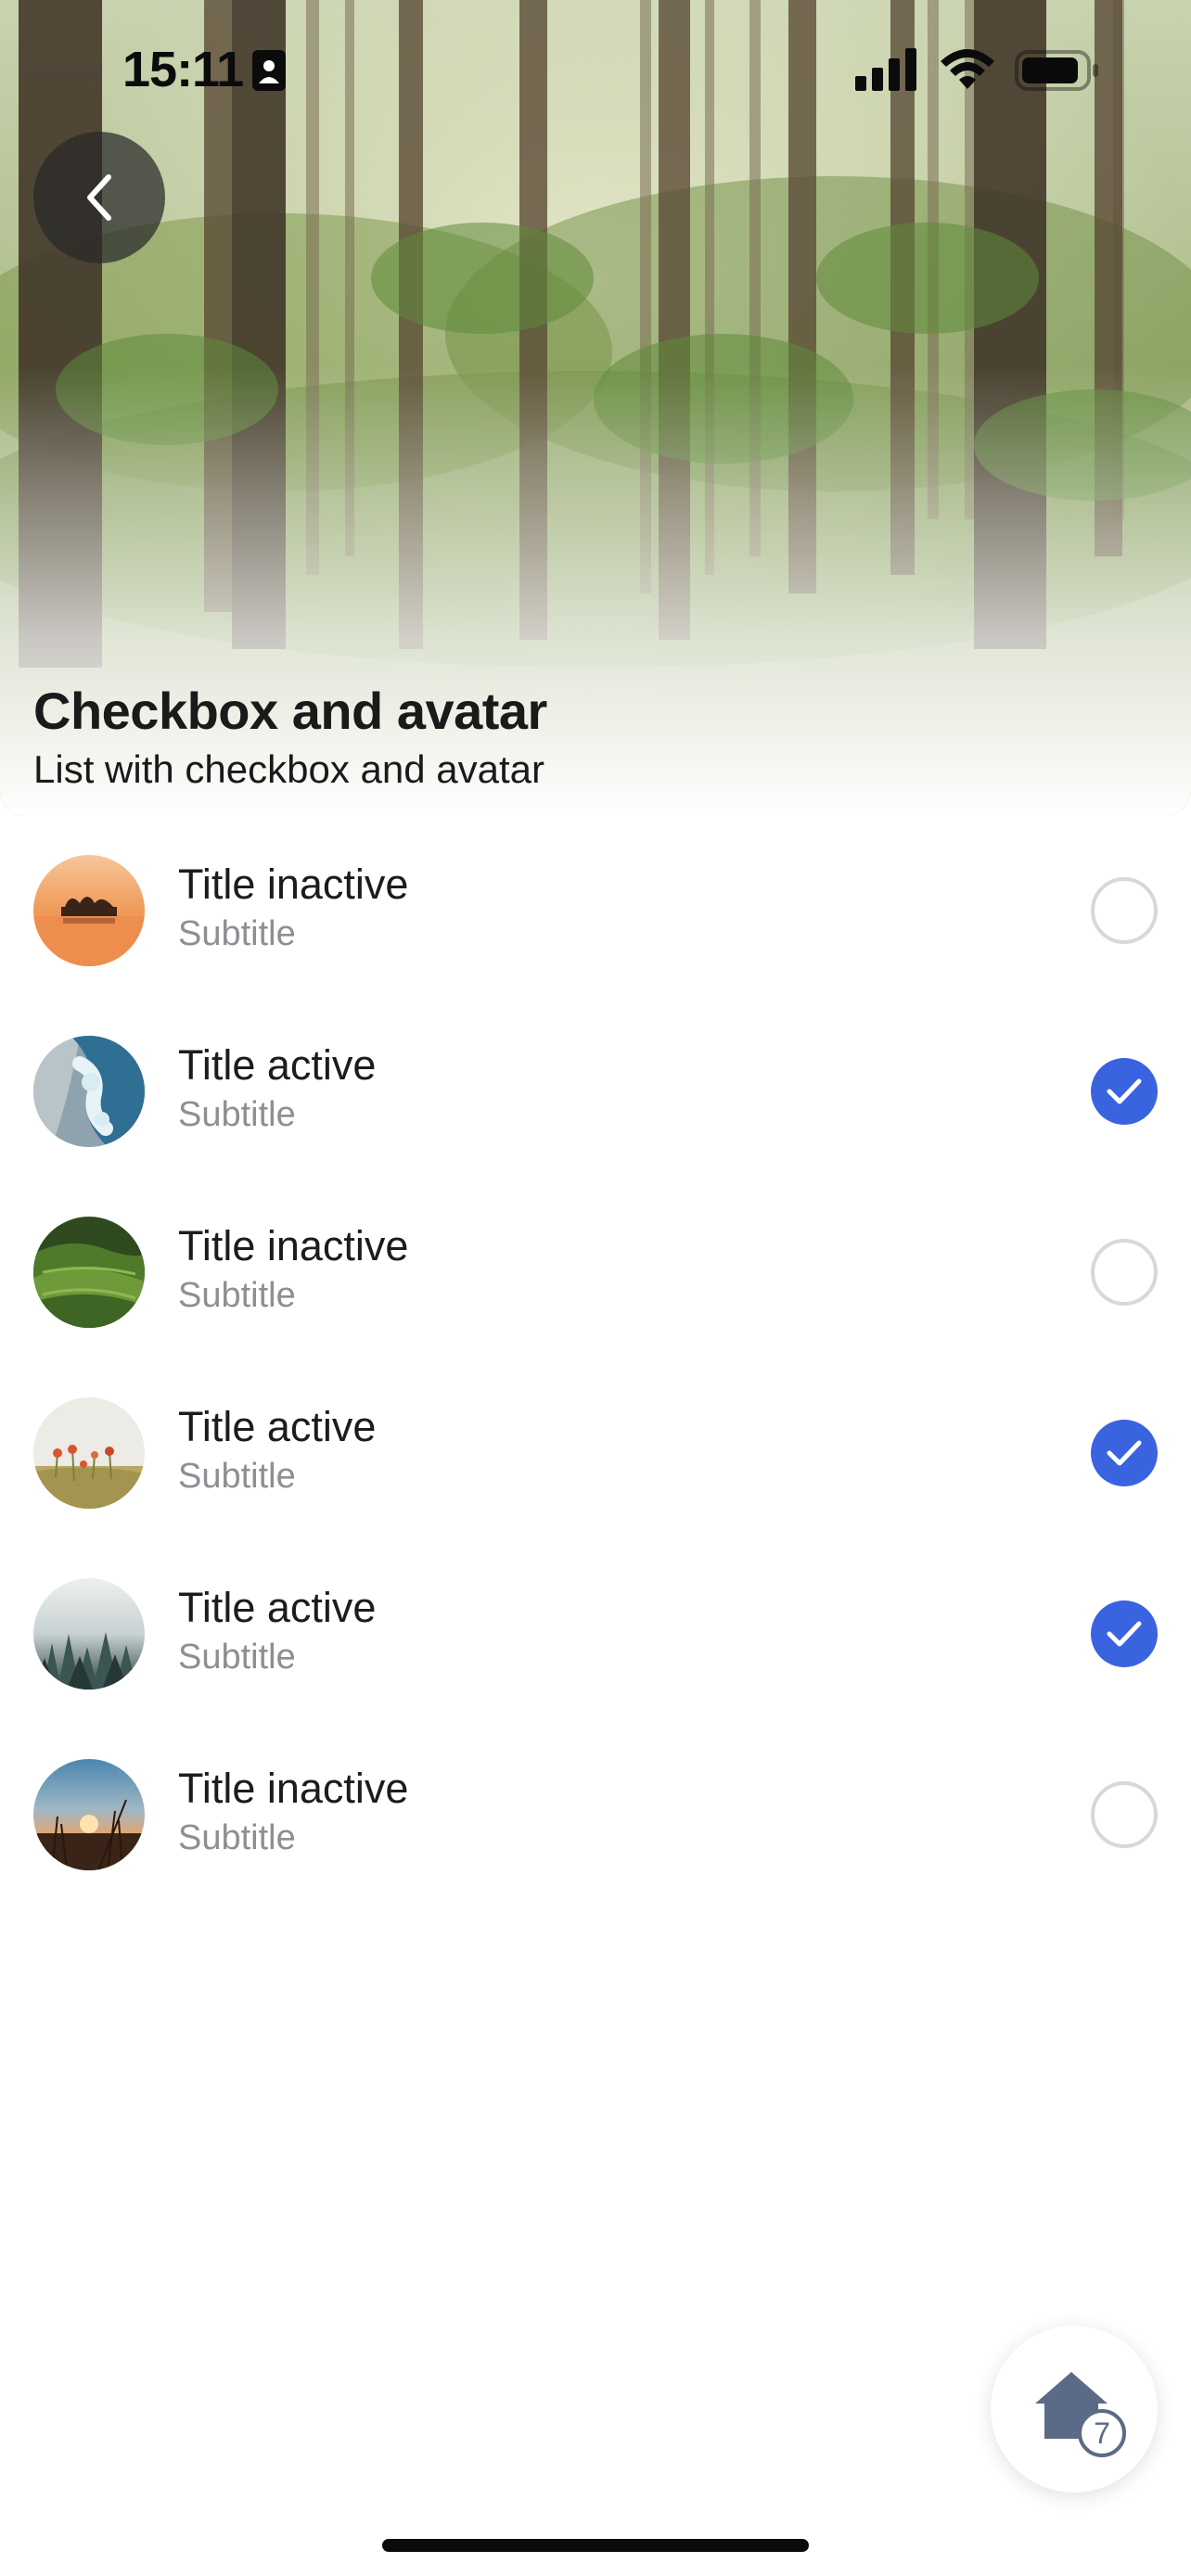  What do you see at coordinates (595, 69) in the screenshot?
I see `status-bar: 15:11` at bounding box center [595, 69].